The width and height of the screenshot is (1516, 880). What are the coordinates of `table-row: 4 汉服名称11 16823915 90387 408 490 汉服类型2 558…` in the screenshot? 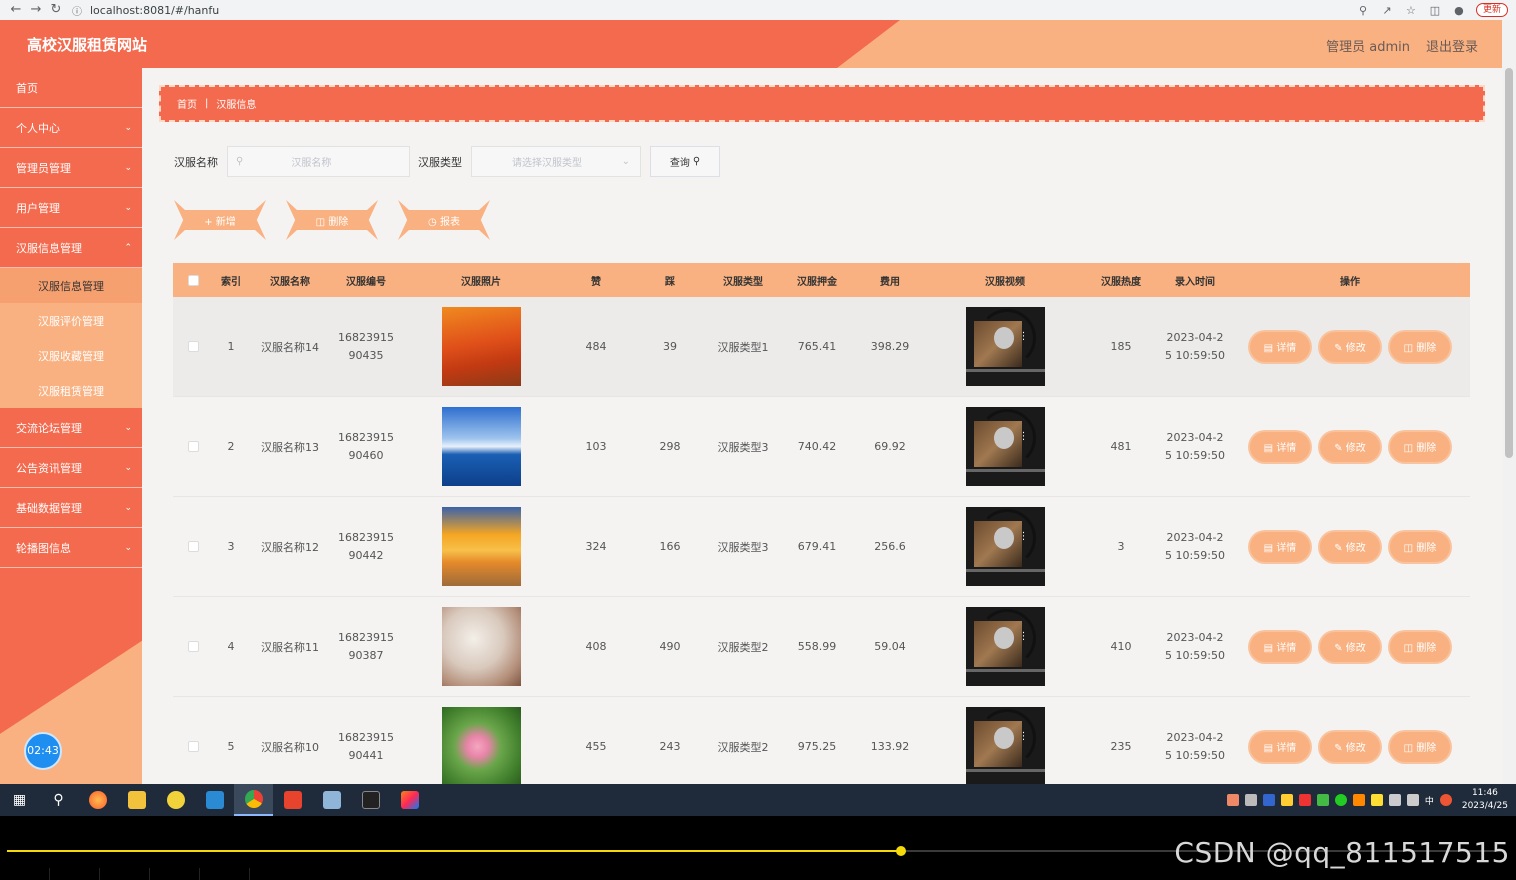 It's located at (821, 647).